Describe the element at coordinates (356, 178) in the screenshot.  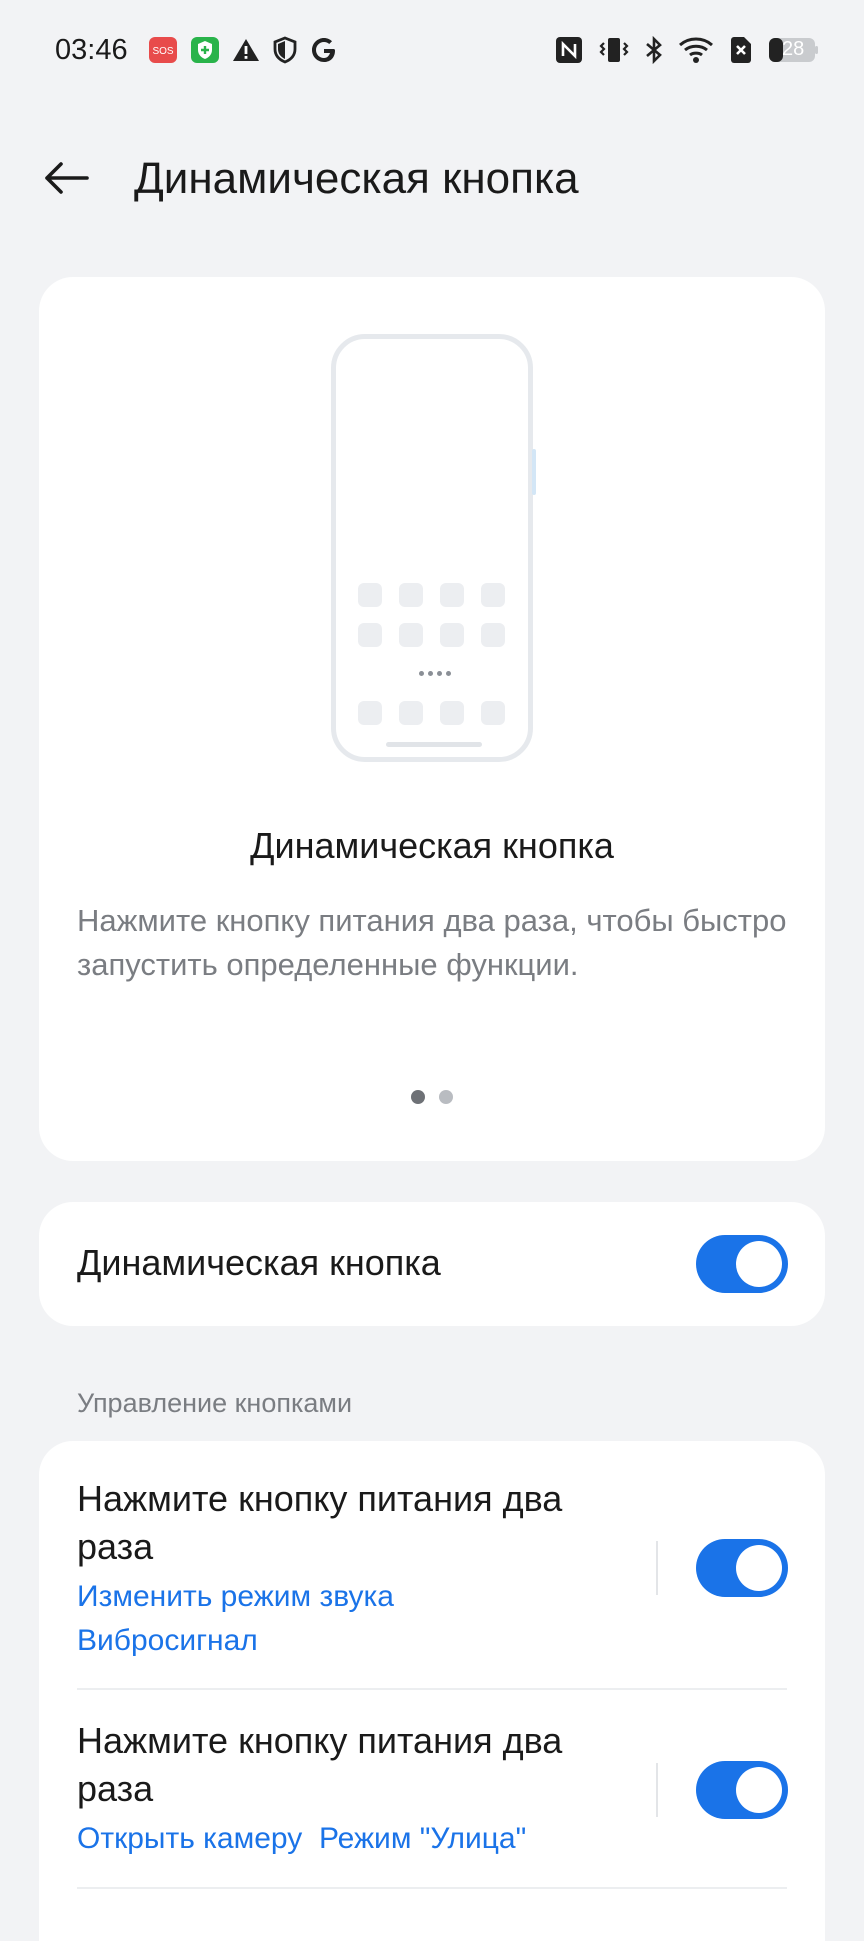
I see `page-title: Динамическая кнопка` at that location.